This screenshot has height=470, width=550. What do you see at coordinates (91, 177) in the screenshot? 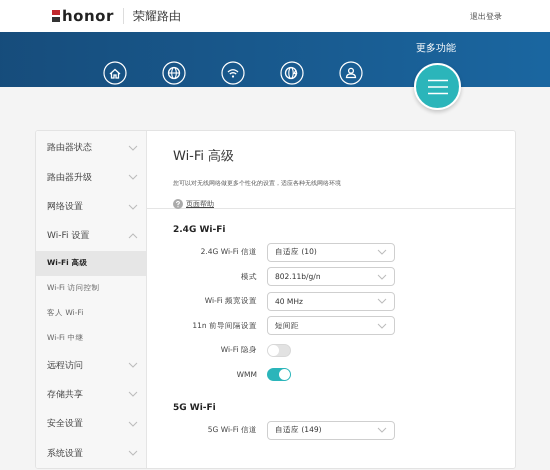
I see `sidebar-item: 路由器升级` at bounding box center [91, 177].